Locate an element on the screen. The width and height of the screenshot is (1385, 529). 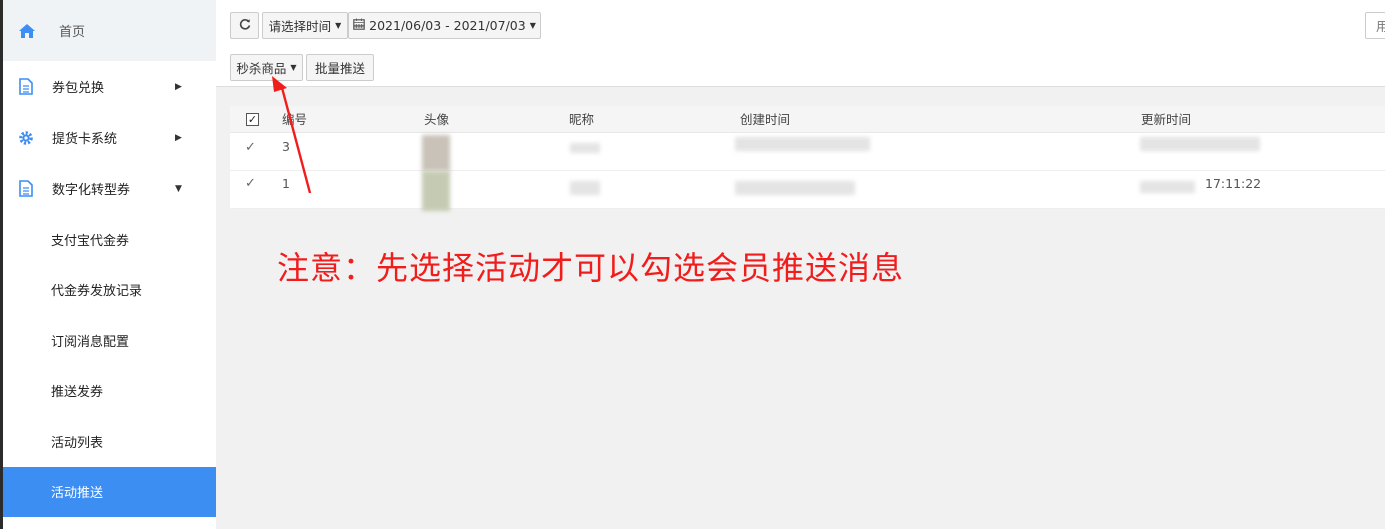
row-id: 1 is located at coordinates (286, 183).